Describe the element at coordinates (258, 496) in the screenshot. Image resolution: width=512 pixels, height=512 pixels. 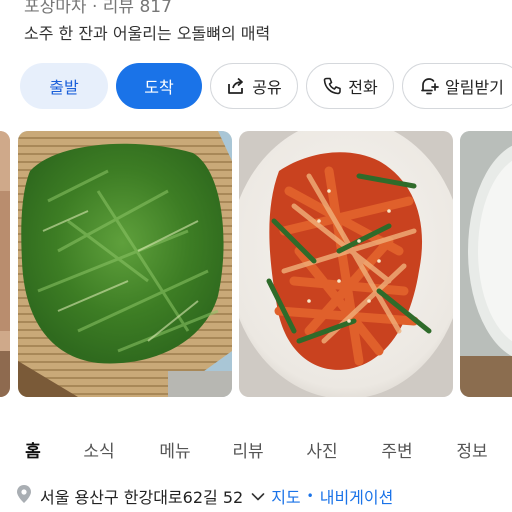
I see `chevron-down-icon` at that location.